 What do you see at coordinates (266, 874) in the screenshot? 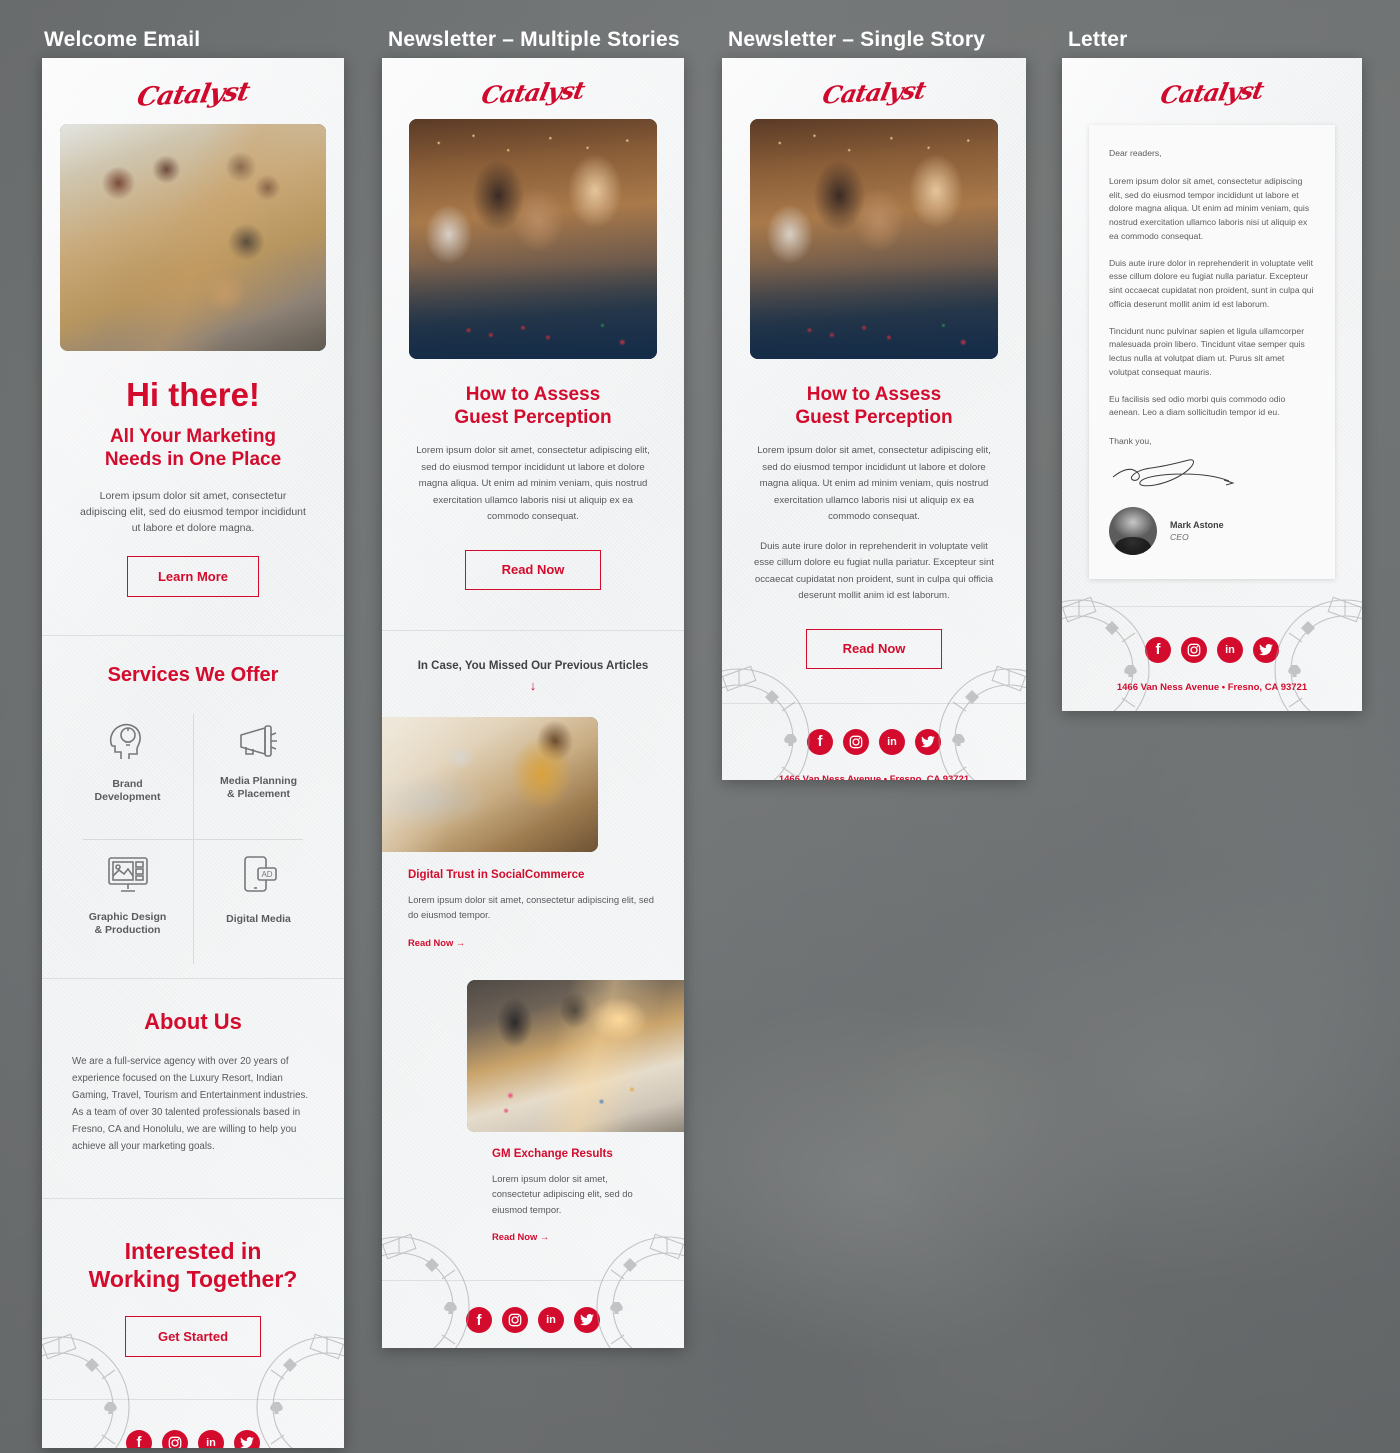
I see `svg-text: AD` at bounding box center [266, 874].